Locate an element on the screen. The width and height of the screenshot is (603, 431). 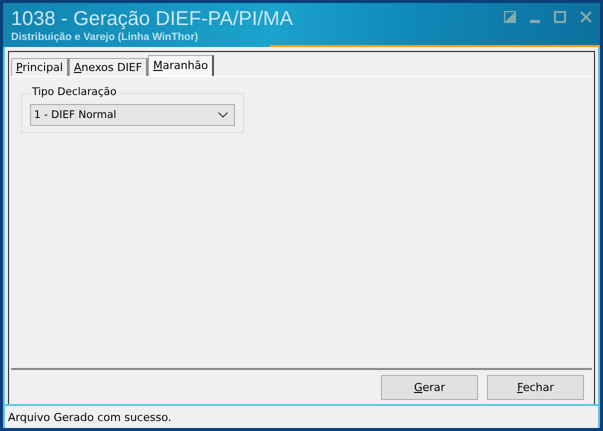
tab: Anexos DIEF is located at coordinates (108, 67).